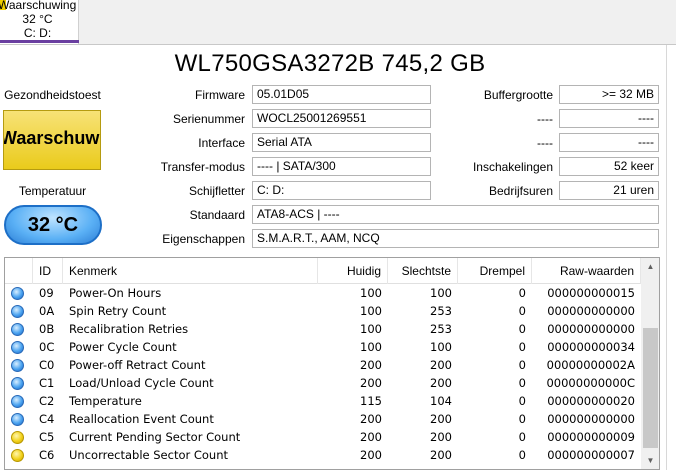 The height and width of the screenshot is (470, 676). I want to click on serial-field: WOCL25001269551, so click(341, 118).